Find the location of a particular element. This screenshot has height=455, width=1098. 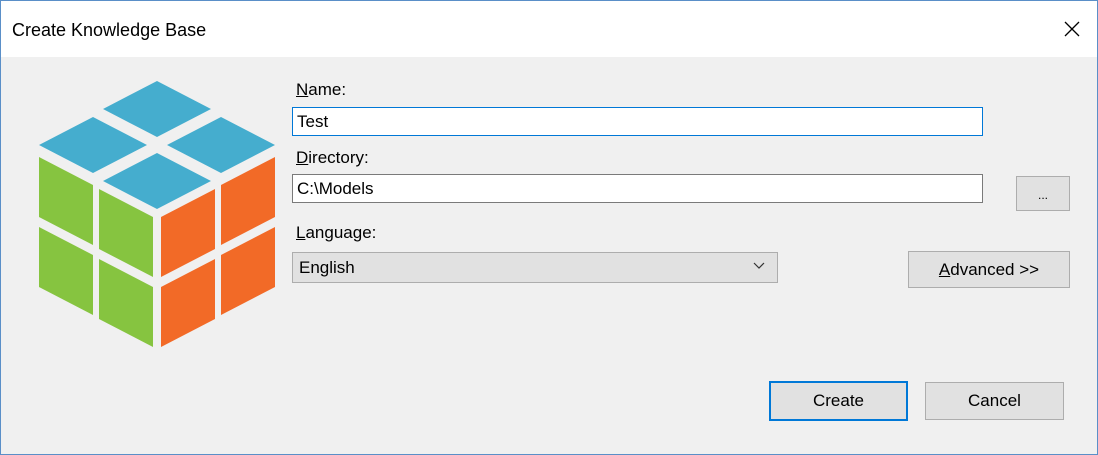

language-label: Language: is located at coordinates (336, 232).